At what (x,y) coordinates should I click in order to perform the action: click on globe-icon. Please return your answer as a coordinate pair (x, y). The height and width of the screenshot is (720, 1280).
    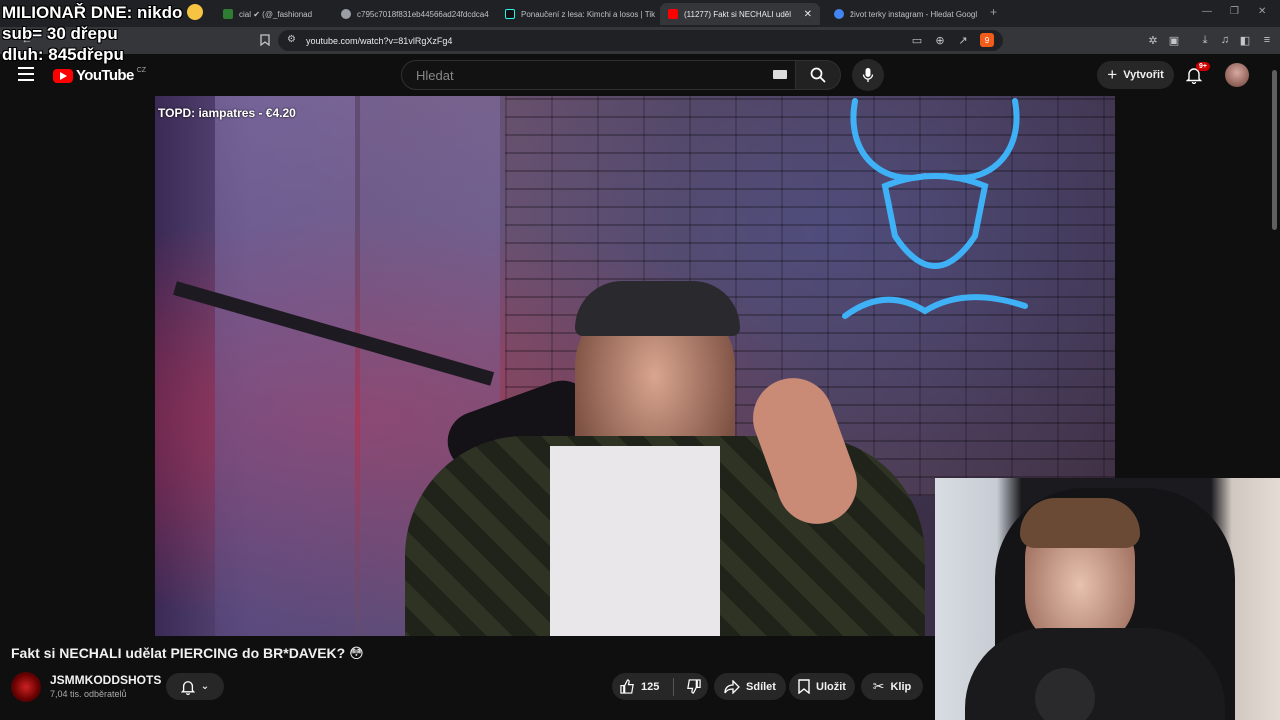
    Looking at the image, I should click on (346, 14).